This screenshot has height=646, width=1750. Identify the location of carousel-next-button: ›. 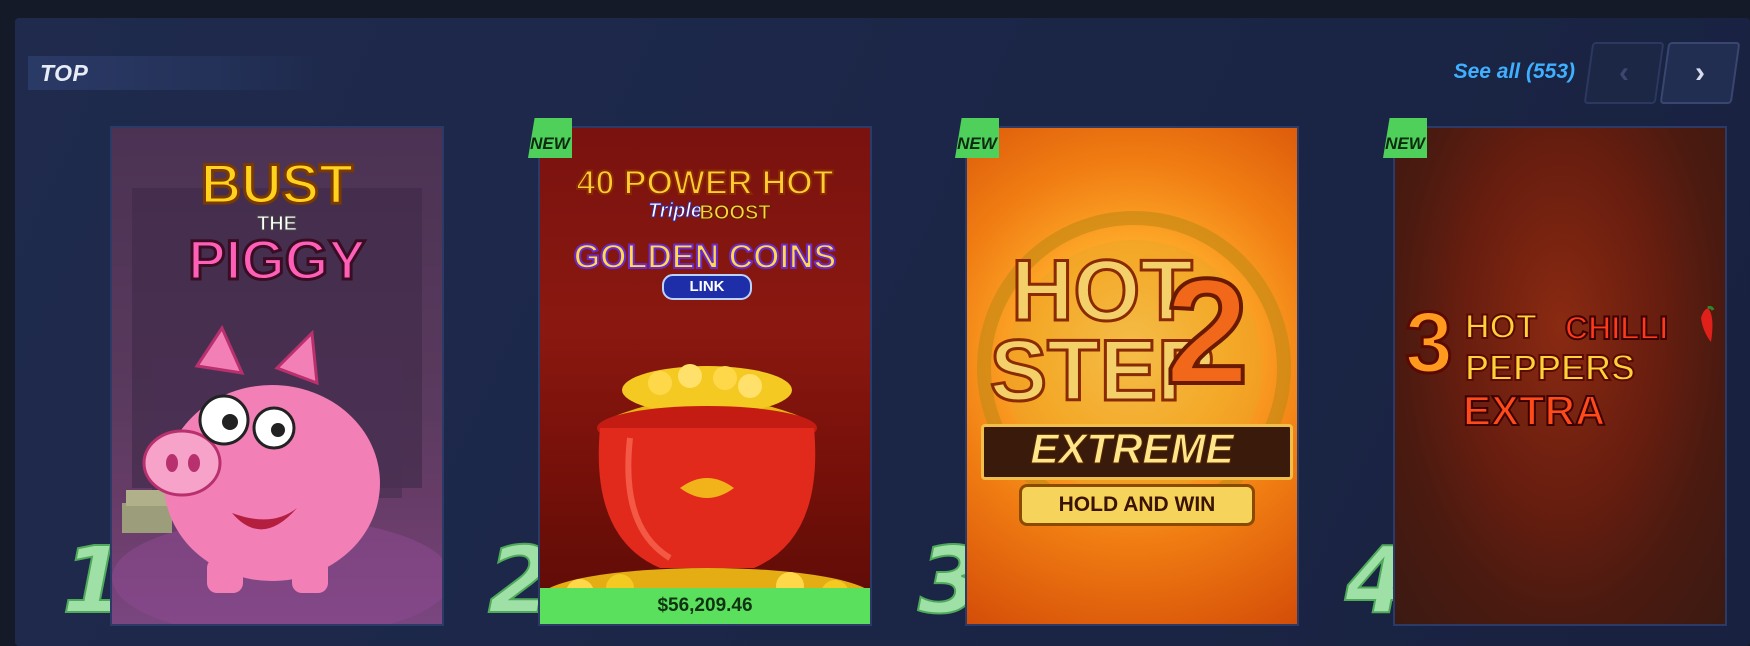
(1700, 73).